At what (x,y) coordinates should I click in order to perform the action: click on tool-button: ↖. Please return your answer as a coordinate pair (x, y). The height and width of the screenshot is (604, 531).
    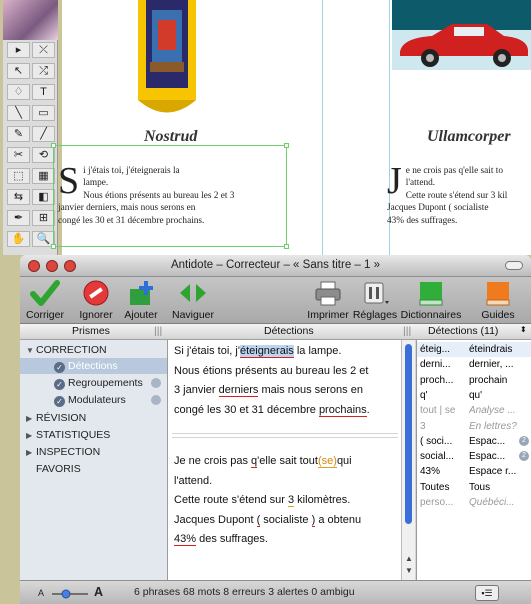
    Looking at the image, I should click on (18, 71).